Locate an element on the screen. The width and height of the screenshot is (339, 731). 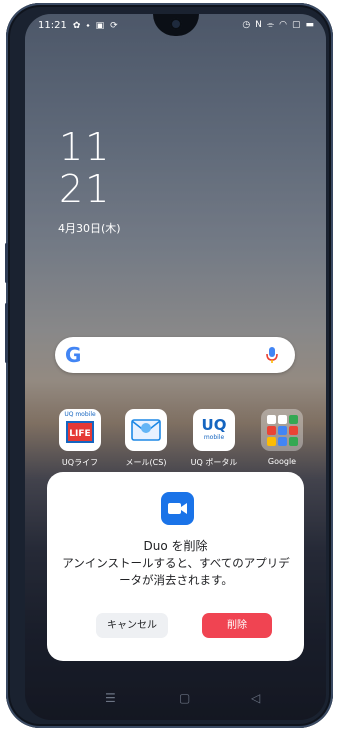
app-label: UQライフ is located at coordinates (80, 462).